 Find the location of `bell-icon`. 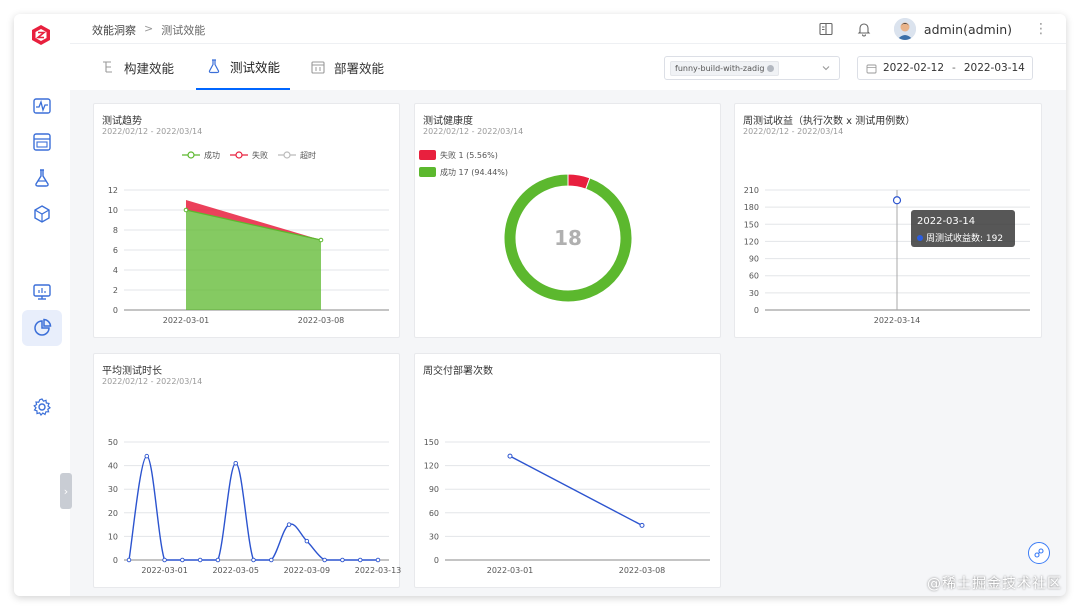

bell-icon is located at coordinates (864, 29).